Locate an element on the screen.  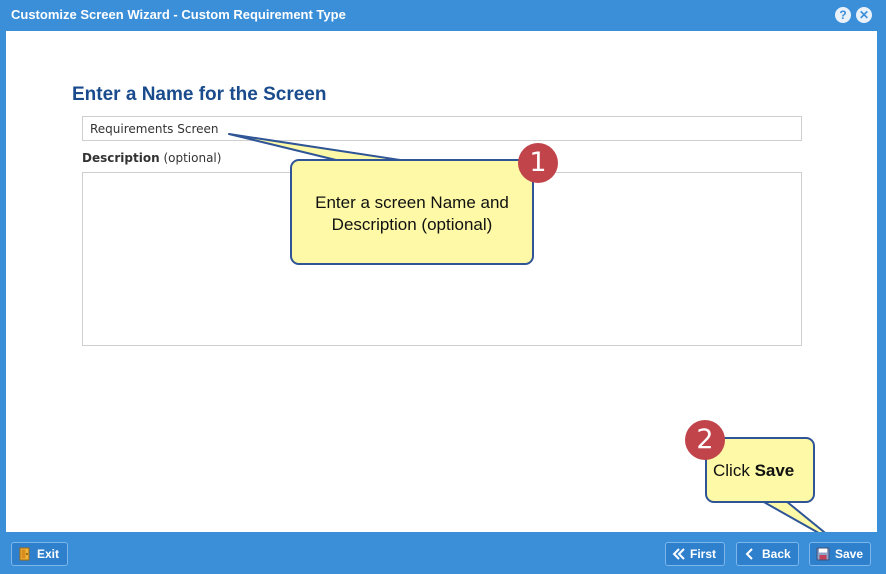
callout-step2-prefix: Click is located at coordinates (734, 470).